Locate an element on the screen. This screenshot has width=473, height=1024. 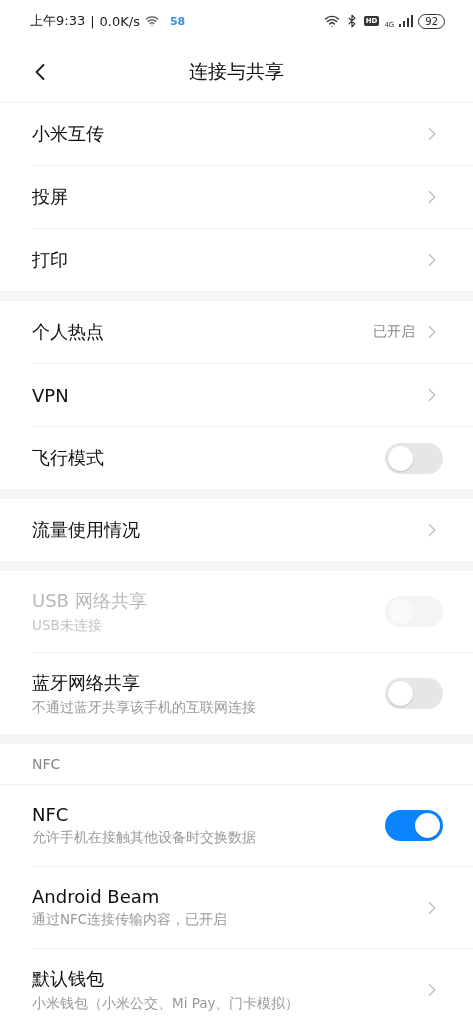
setting-title: 默认钱包 is located at coordinates (226, 978).